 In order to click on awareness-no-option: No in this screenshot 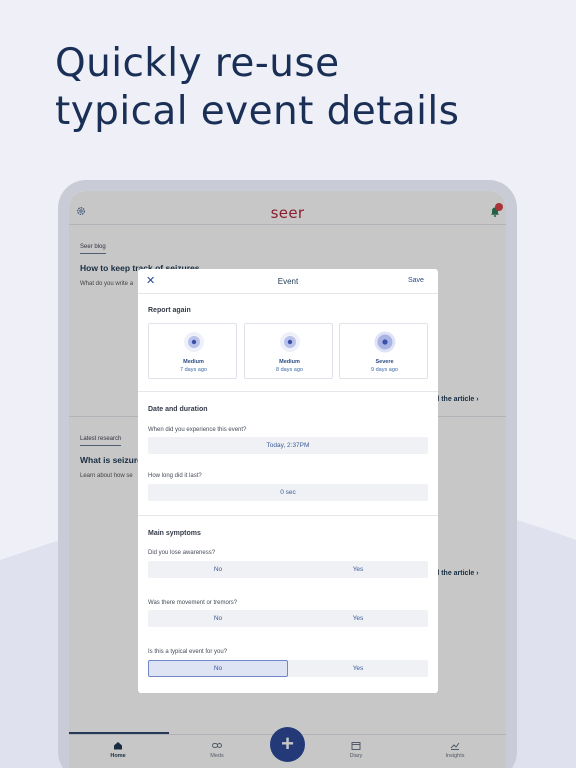, I will do `click(218, 569)`.